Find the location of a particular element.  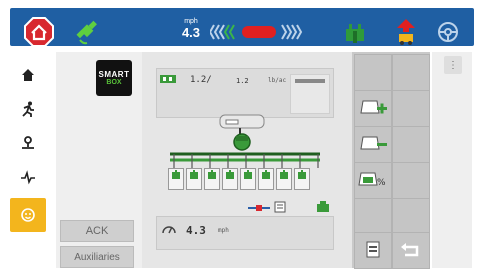

rate-unit: lb/ac is located at coordinates (277, 80).